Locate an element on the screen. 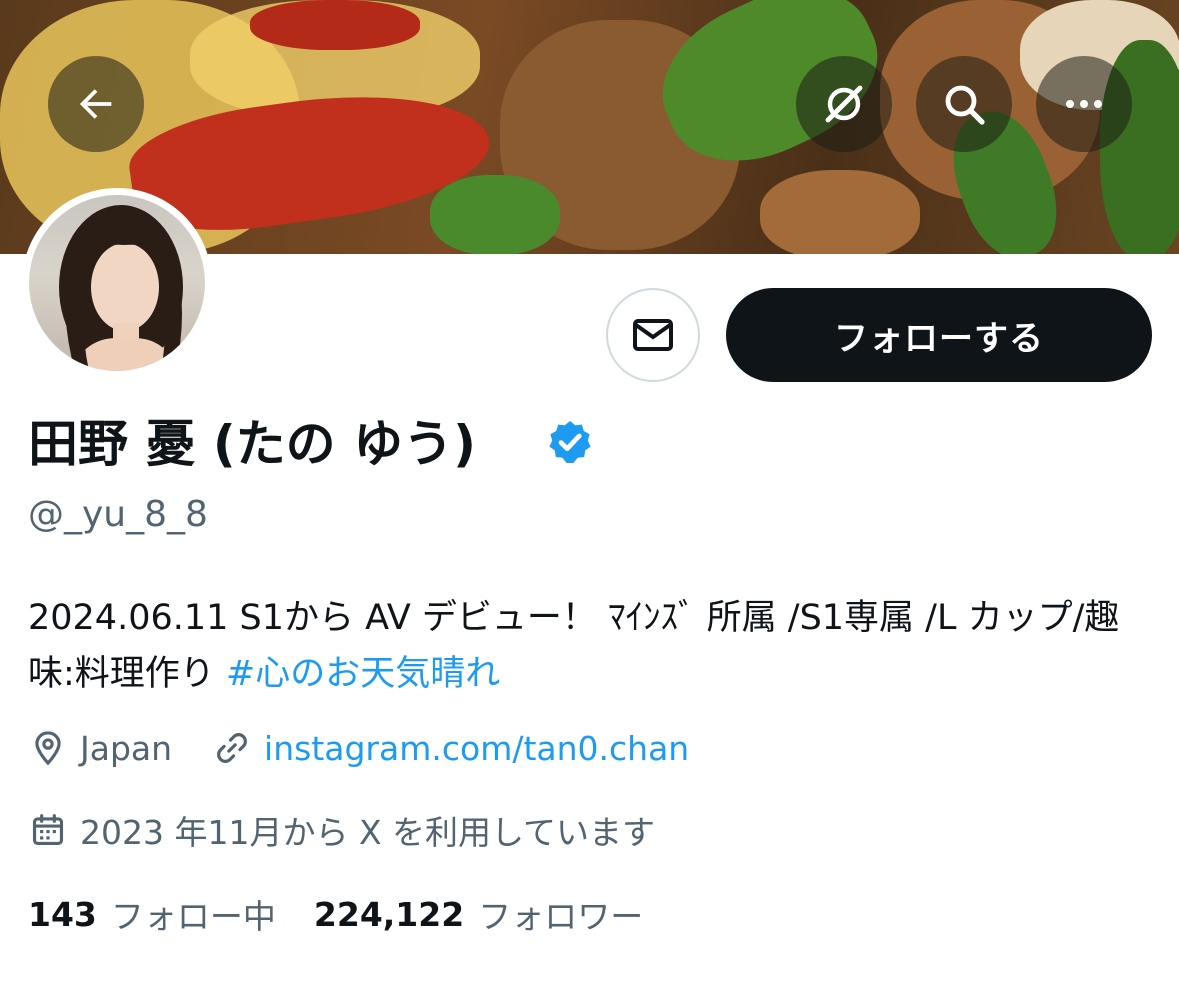 Image resolution: width=1179 pixels, height=983 pixels. more-button is located at coordinates (1084, 104).